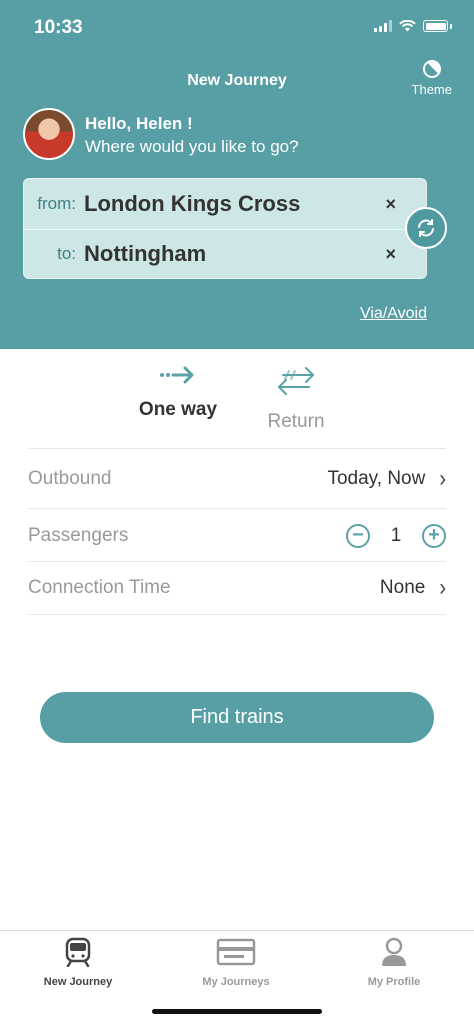 The image size is (474, 1026). I want to click on greeting-name: Hello, Helen !, so click(139, 123).